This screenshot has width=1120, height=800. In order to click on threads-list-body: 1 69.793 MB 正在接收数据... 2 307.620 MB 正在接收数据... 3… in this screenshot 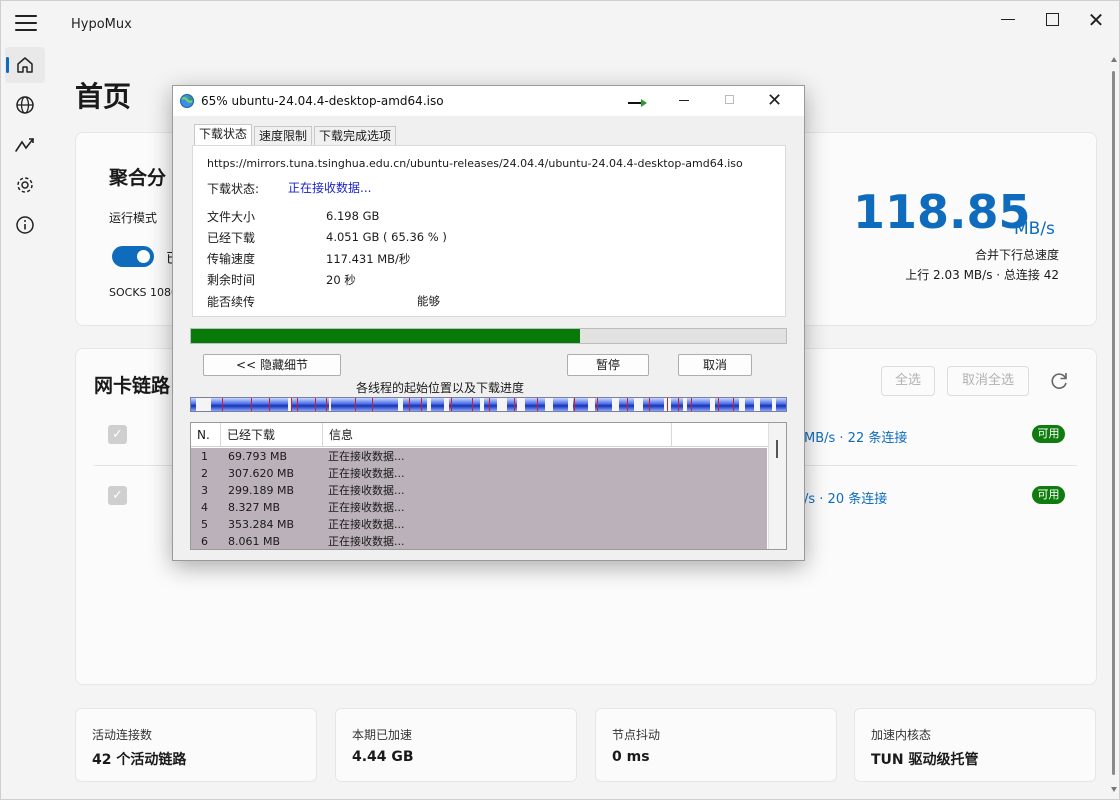, I will do `click(479, 498)`.